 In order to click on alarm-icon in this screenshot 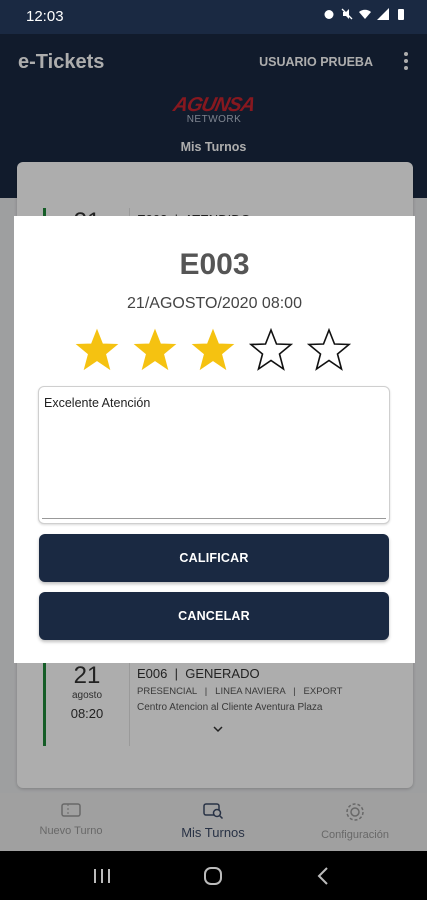, I will do `click(329, 14)`.